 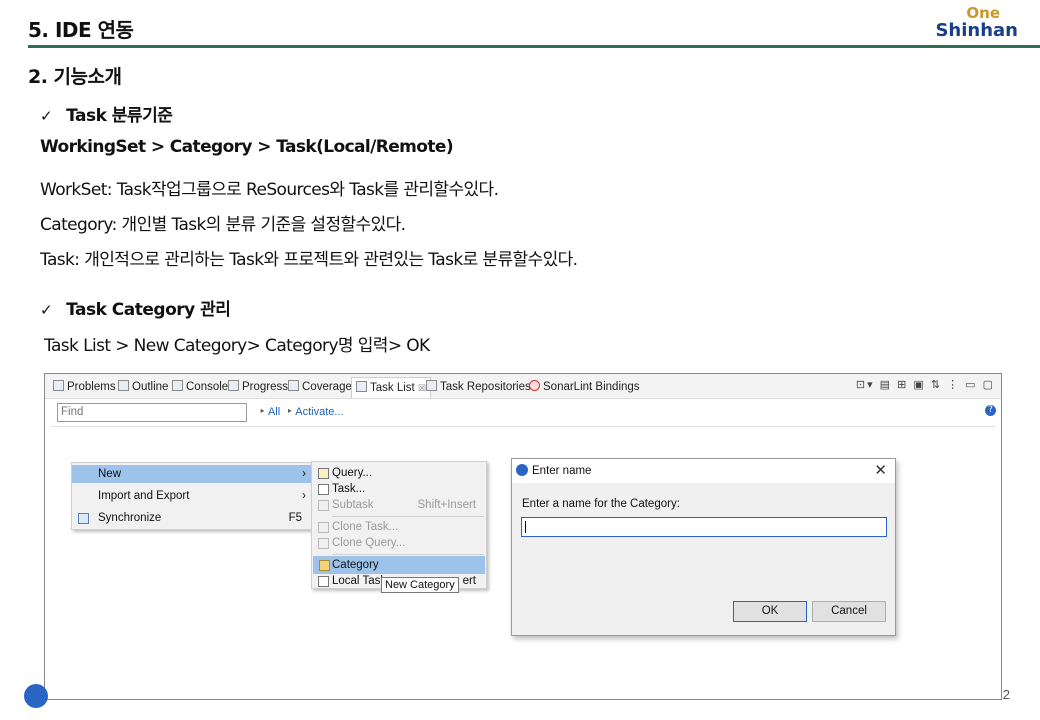 I want to click on logo-one-text: One, so click(x=983, y=13).